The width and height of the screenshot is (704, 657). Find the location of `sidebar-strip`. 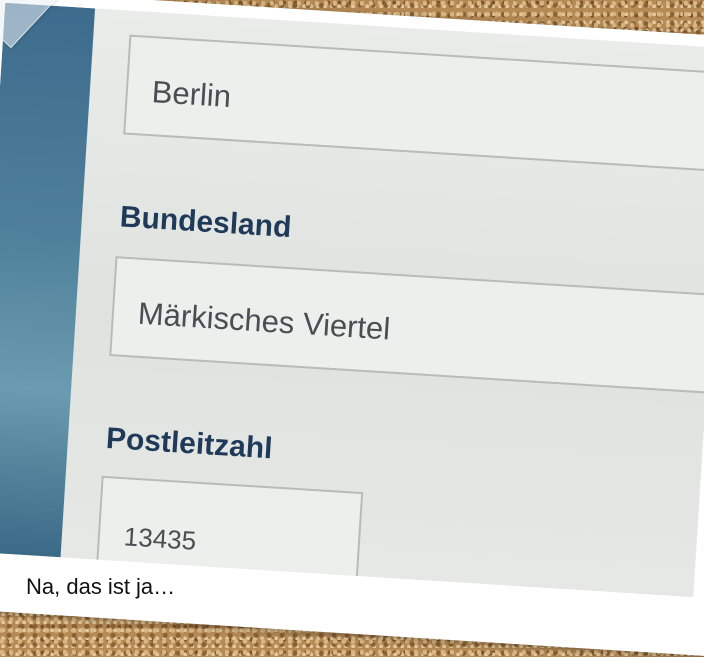

sidebar-strip is located at coordinates (48, 280).